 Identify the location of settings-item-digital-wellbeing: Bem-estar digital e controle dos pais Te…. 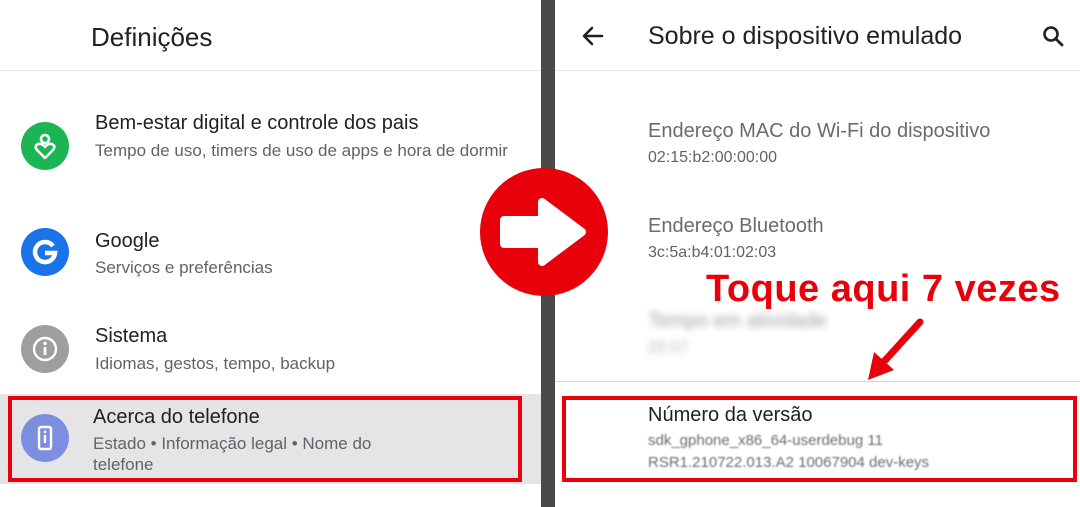
(270, 150).